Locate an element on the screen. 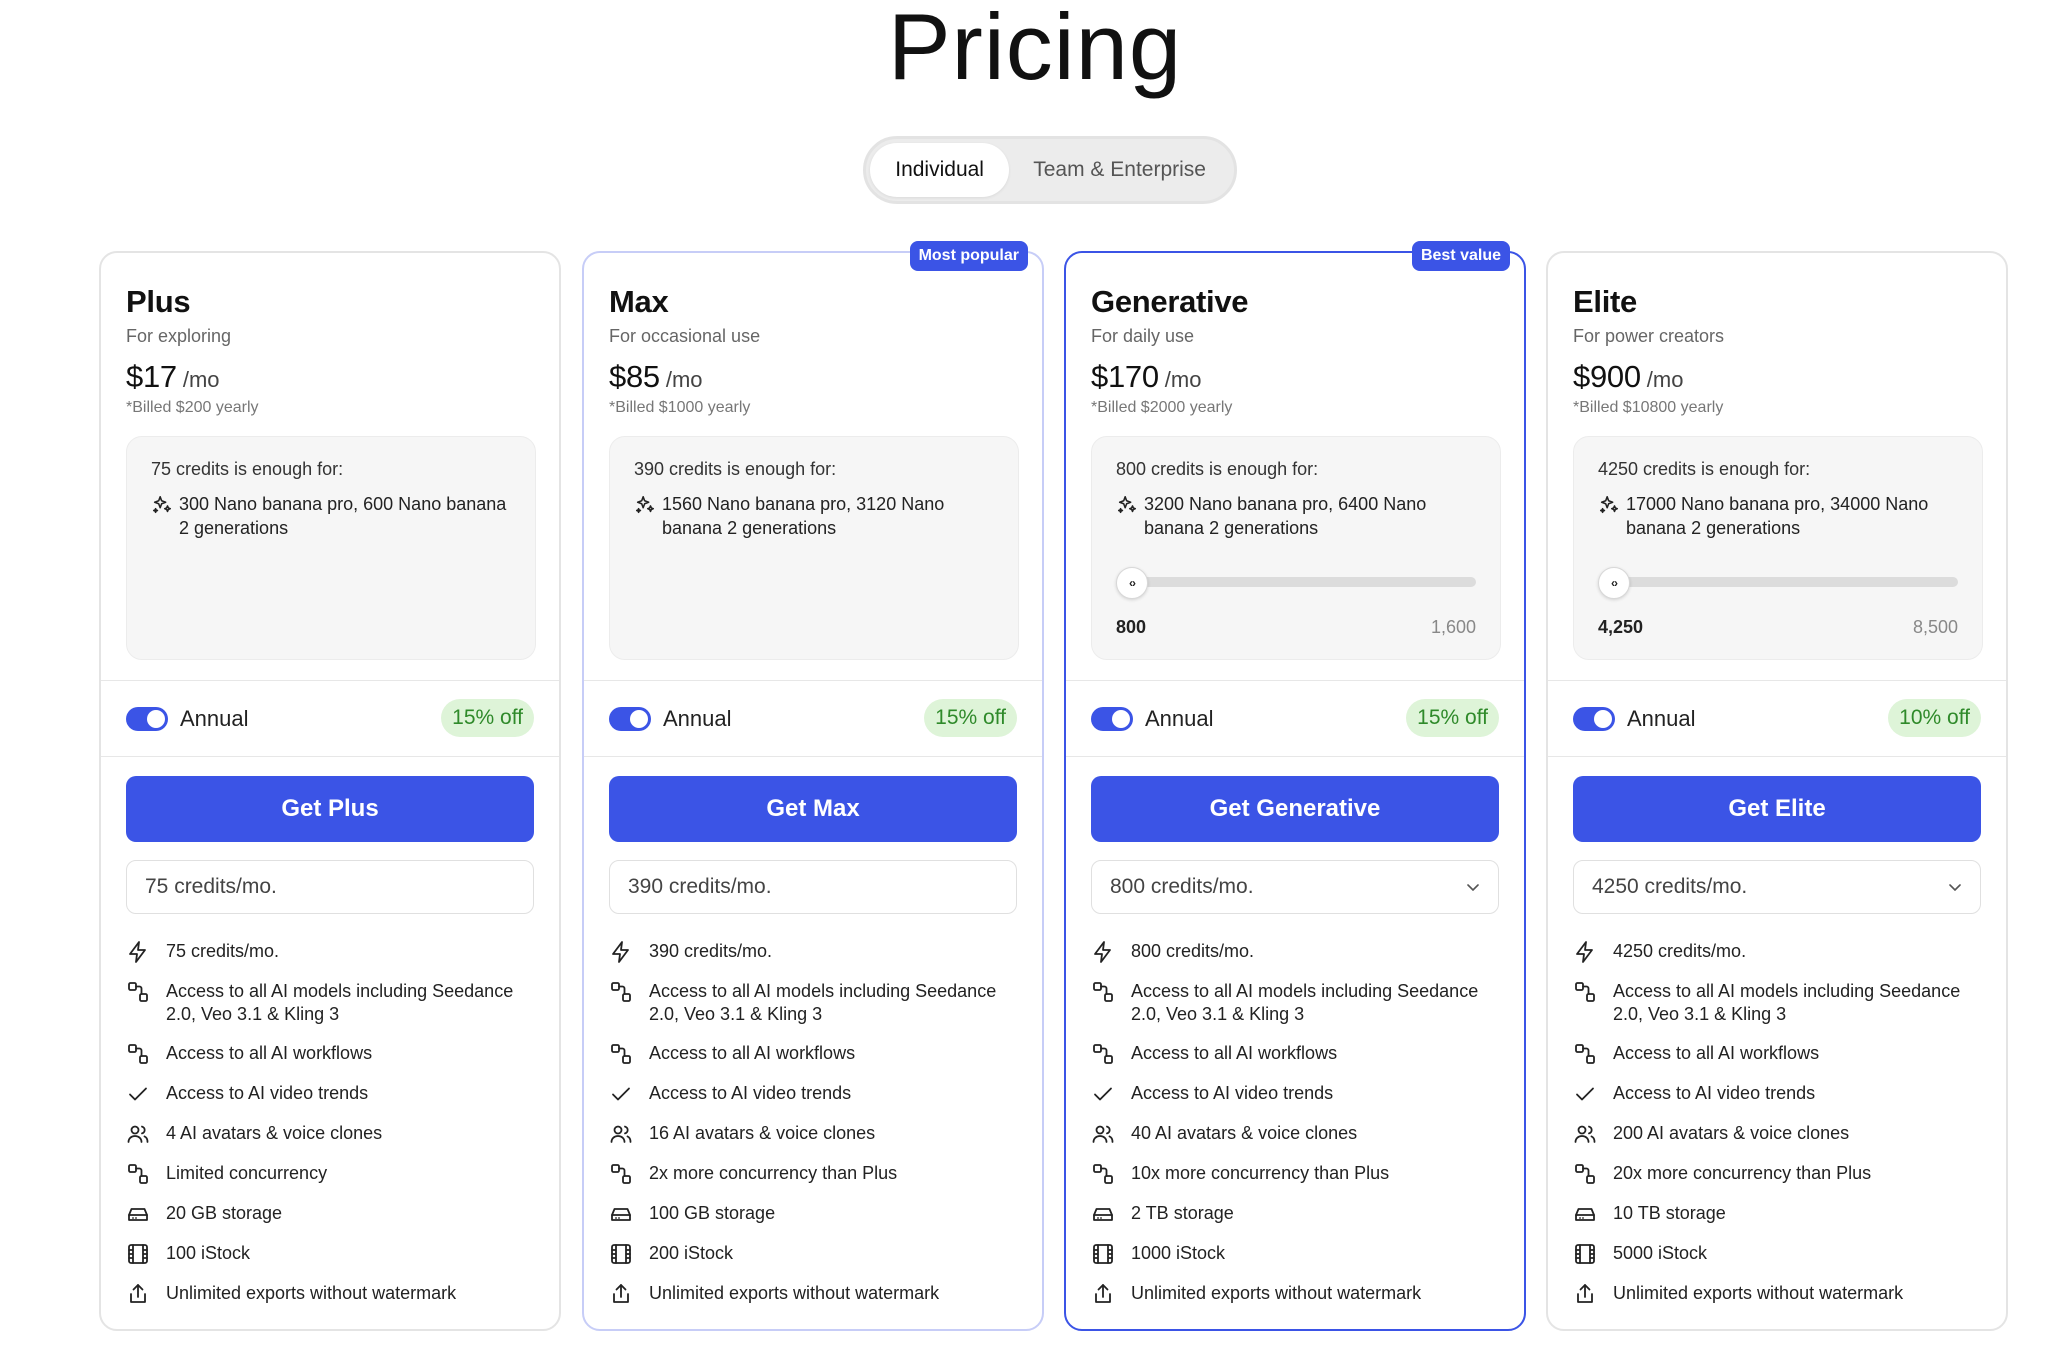 This screenshot has width=2070, height=1350. feature-item: 1000 iStock is located at coordinates (1295, 1254).